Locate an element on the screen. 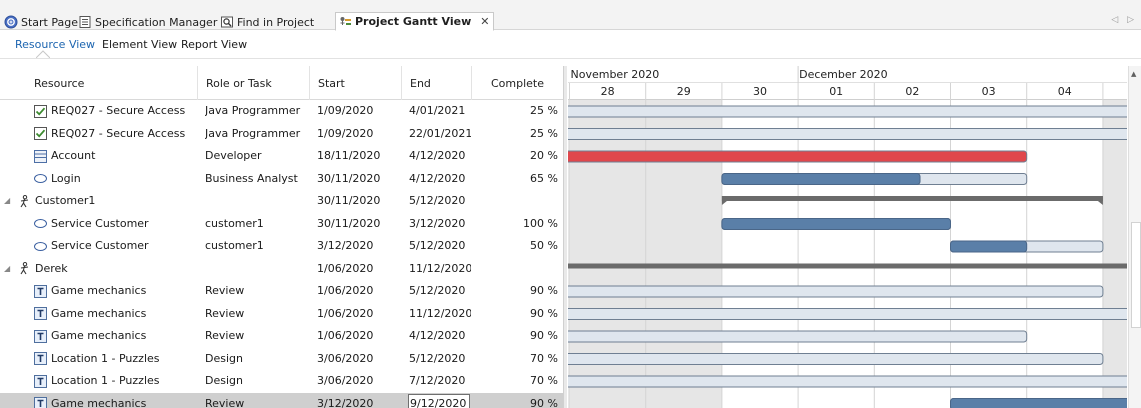 The image size is (1141, 408). cell-resource: REQ027 - Secure Access is located at coordinates (99, 134).